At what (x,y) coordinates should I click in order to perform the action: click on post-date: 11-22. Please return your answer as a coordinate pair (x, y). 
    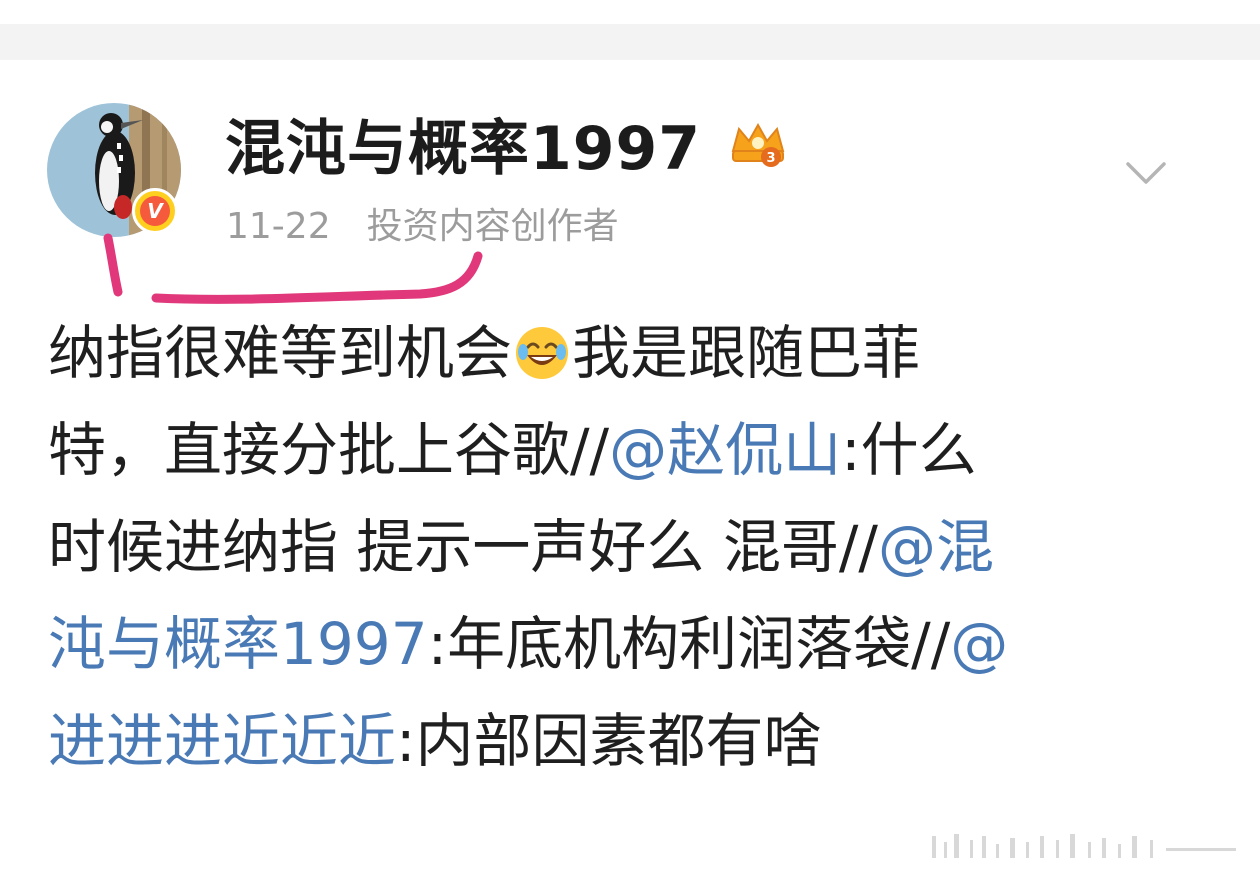
    Looking at the image, I should click on (278, 226).